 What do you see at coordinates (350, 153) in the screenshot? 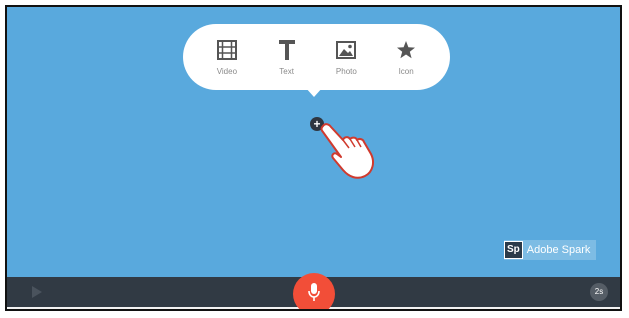
I see `pointing-hand-icon` at bounding box center [350, 153].